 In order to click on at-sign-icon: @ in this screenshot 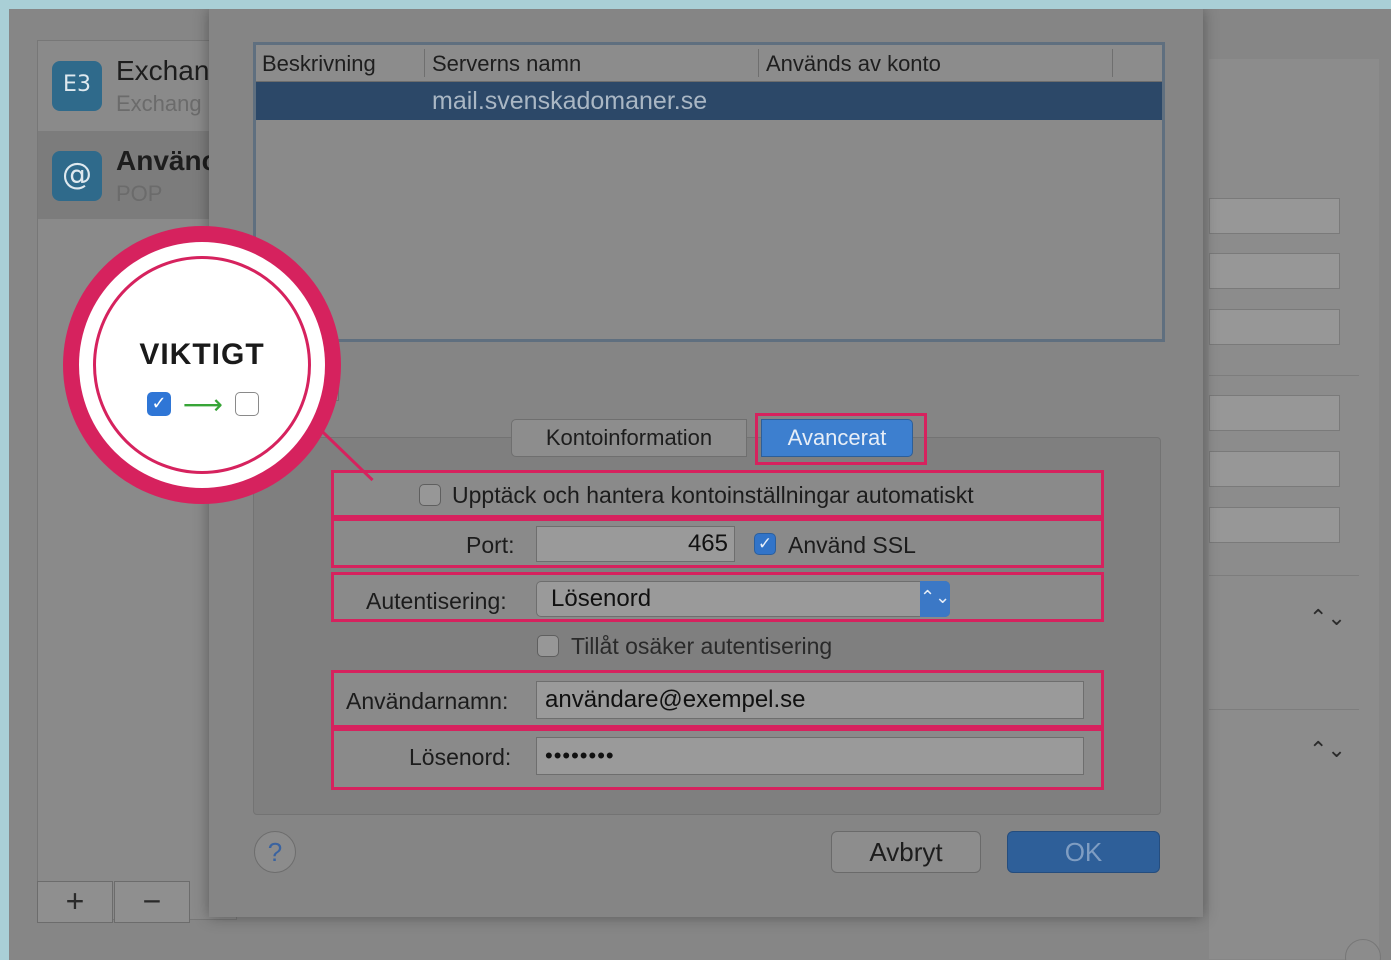, I will do `click(77, 176)`.